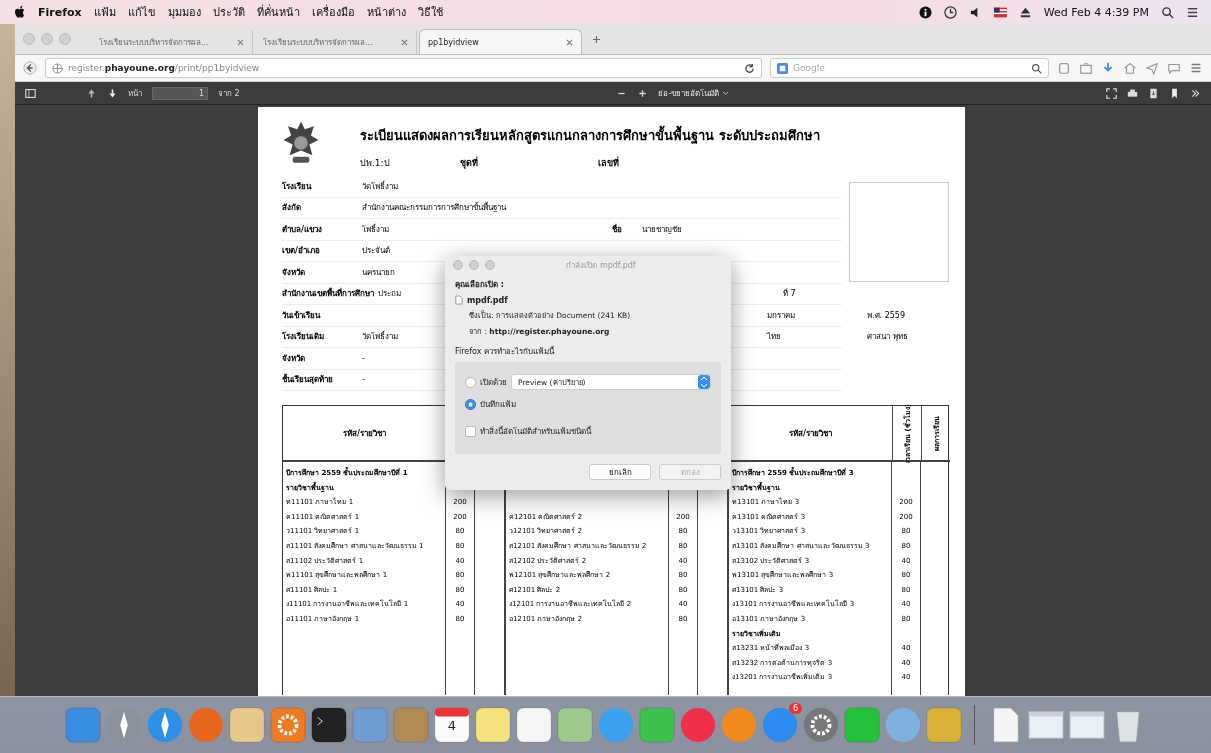 The image size is (1211, 753). I want to click on menu-clock: Wed Feb 4 4:39 PM, so click(1096, 12).